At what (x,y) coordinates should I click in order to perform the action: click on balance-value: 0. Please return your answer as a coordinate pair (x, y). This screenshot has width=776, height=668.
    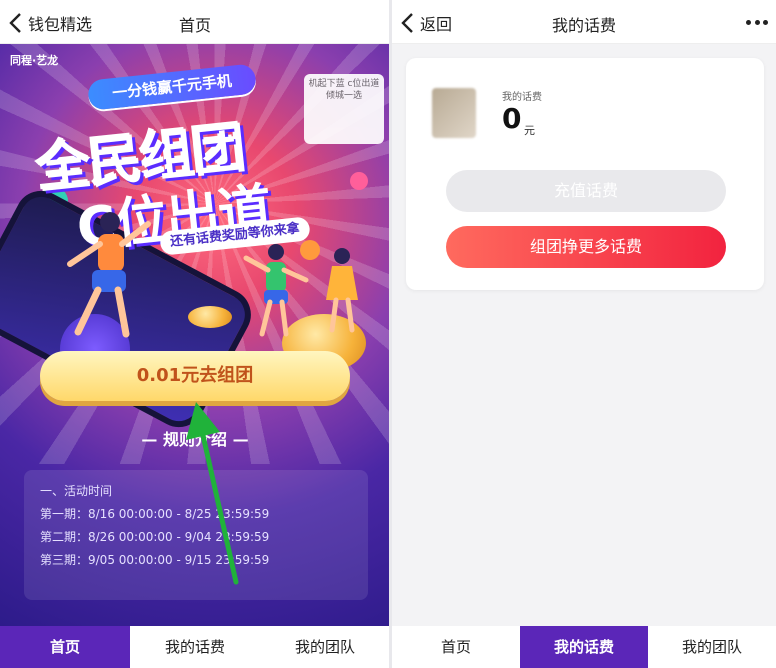
    Looking at the image, I should click on (512, 118).